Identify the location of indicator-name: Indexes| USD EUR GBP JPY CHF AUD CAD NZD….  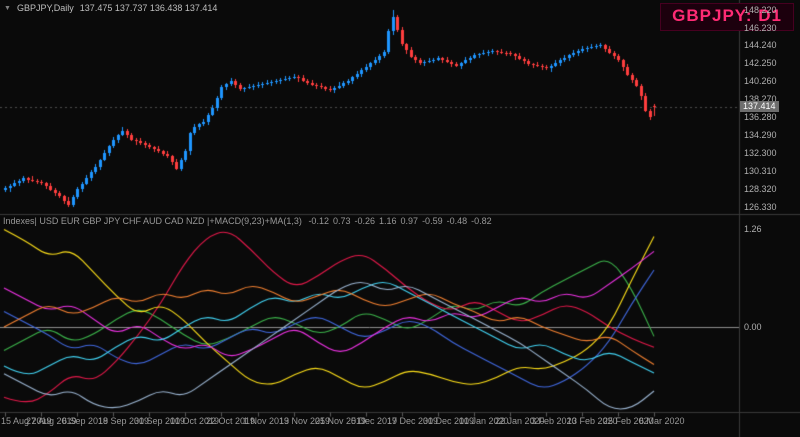
(152, 221).